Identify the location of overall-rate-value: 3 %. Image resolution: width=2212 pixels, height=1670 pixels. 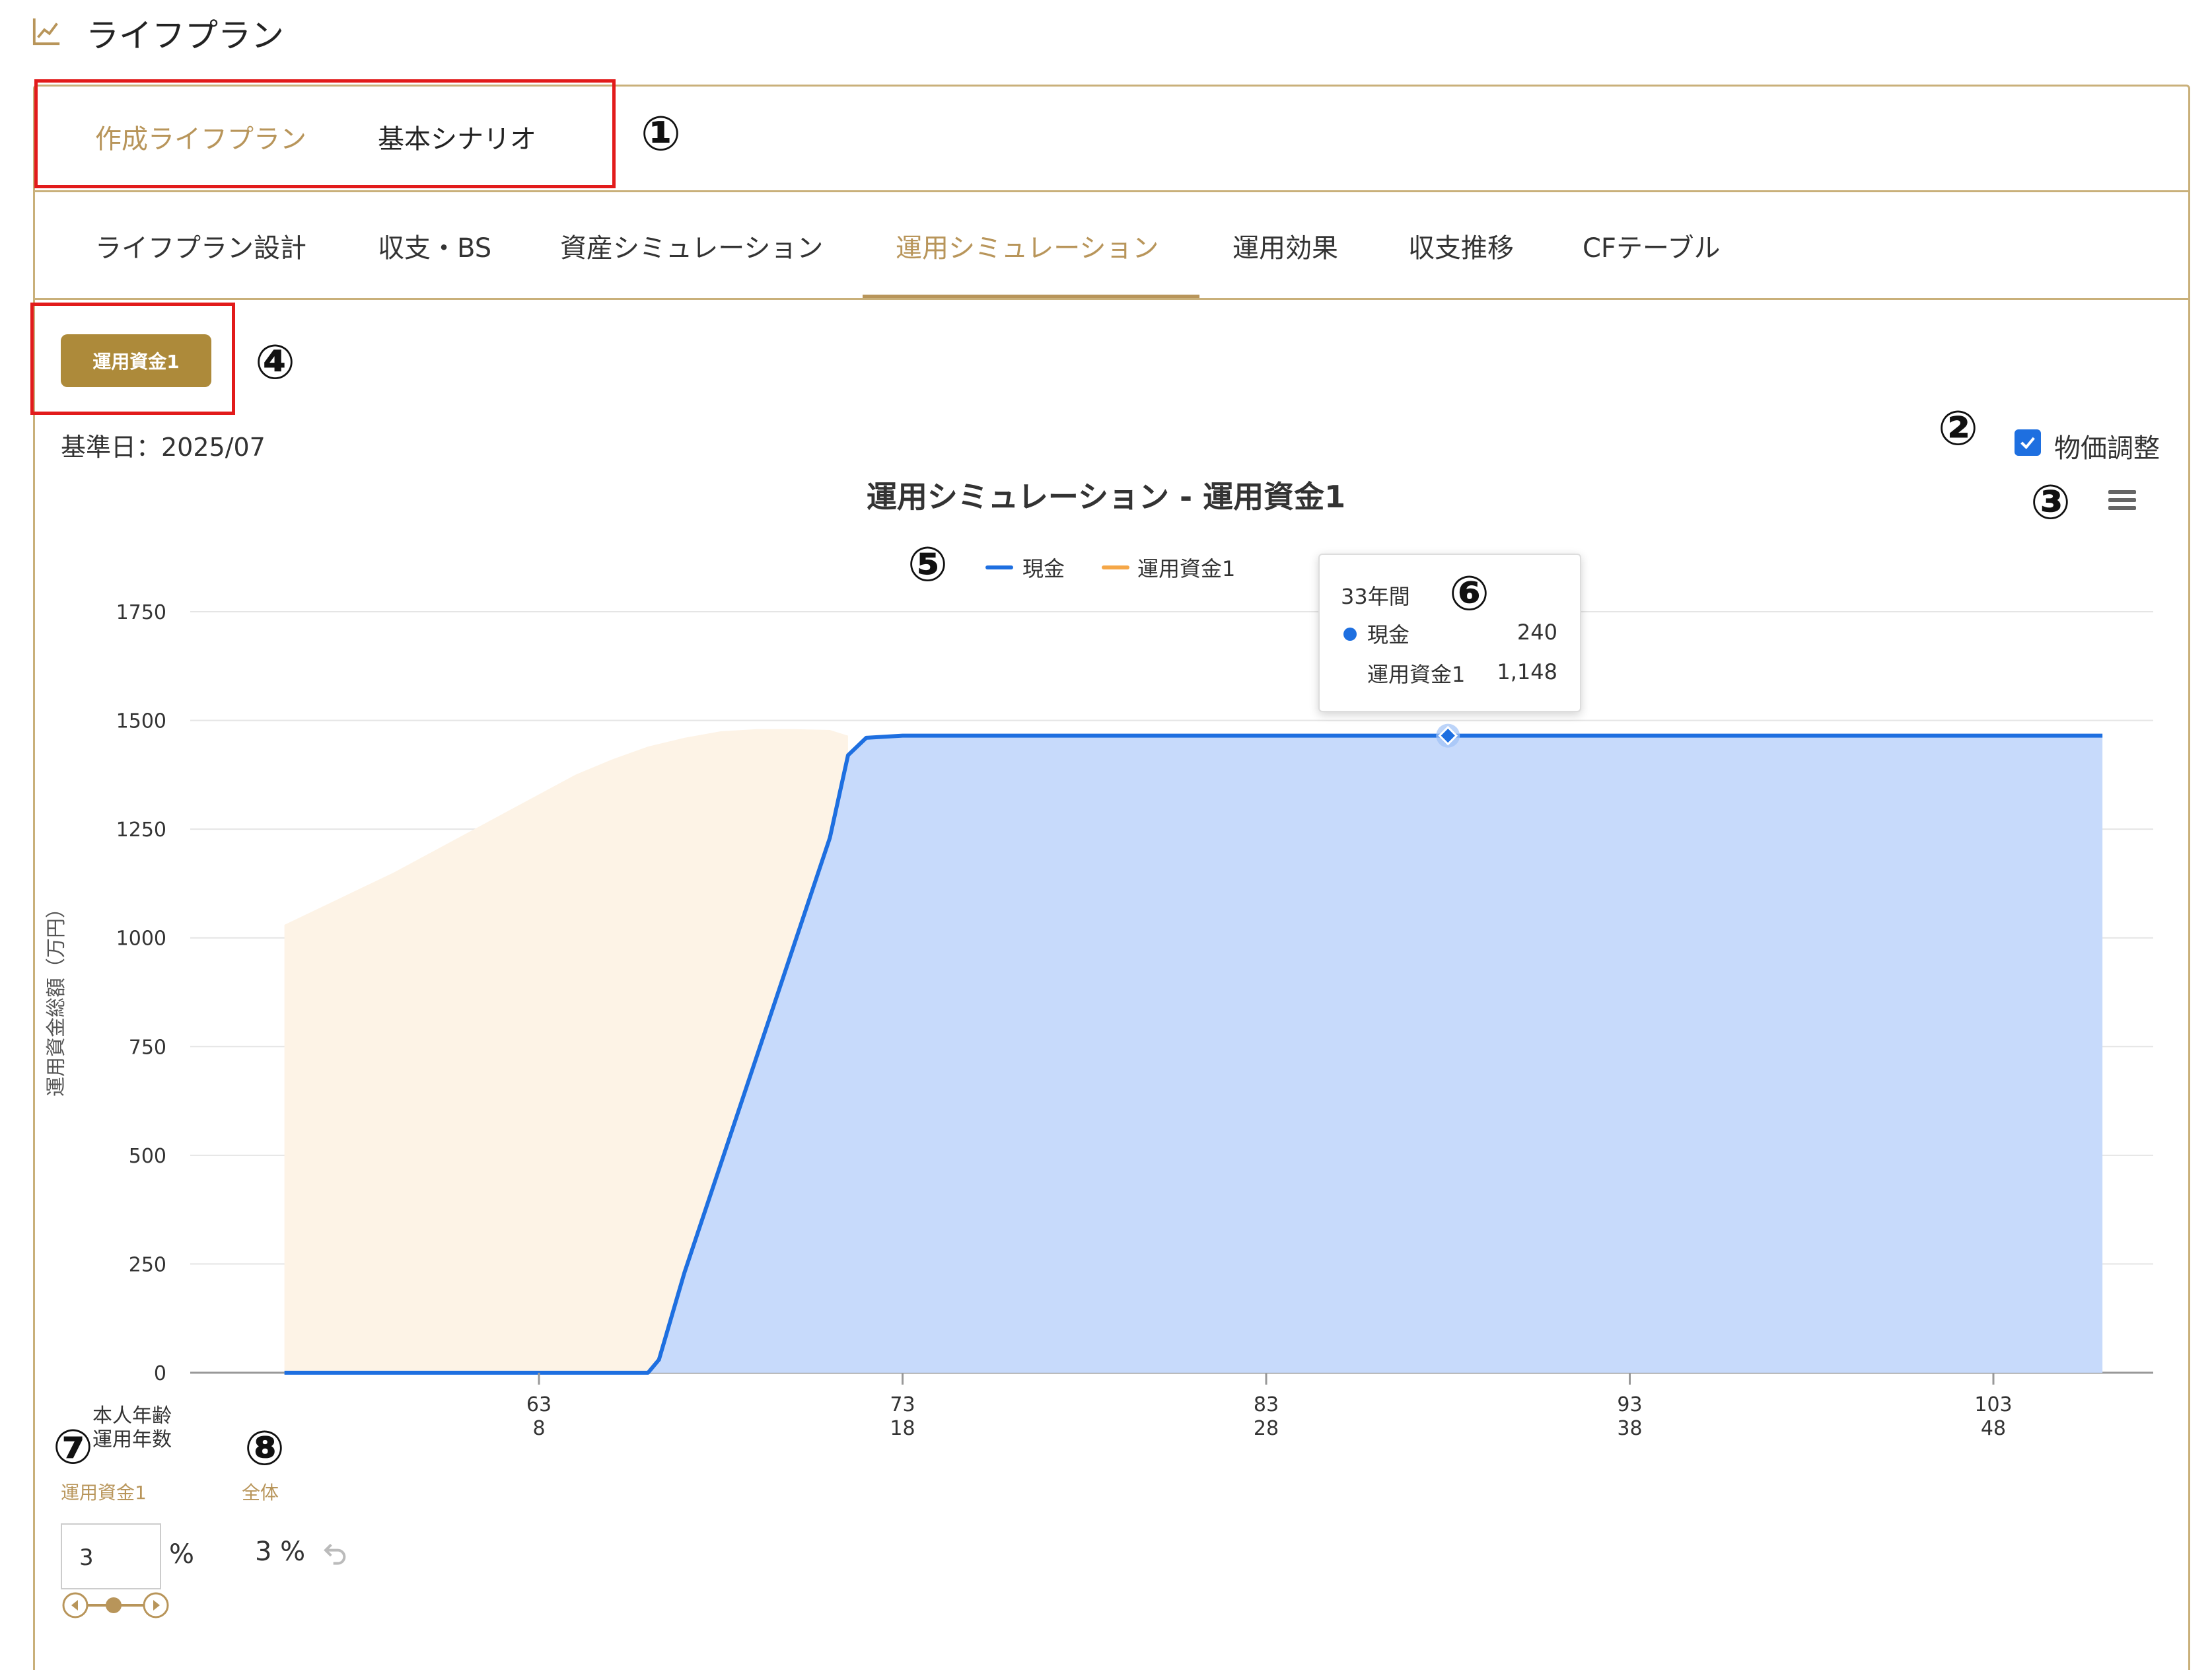
(280, 1552).